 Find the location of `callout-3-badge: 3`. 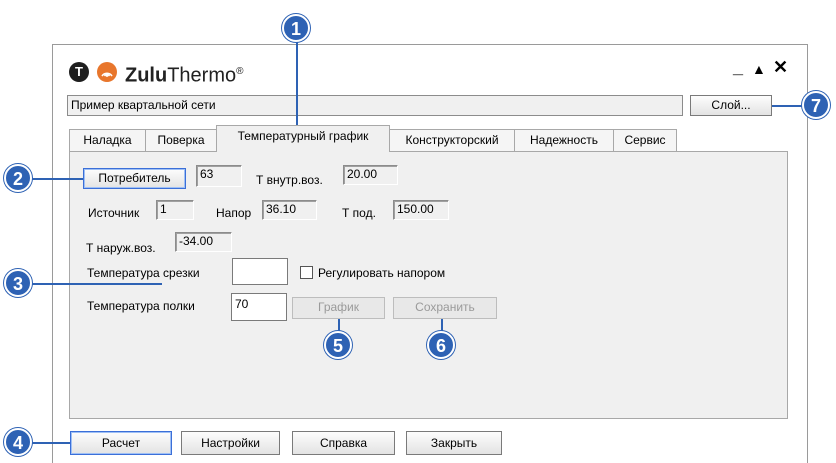

callout-3-badge: 3 is located at coordinates (18, 283).